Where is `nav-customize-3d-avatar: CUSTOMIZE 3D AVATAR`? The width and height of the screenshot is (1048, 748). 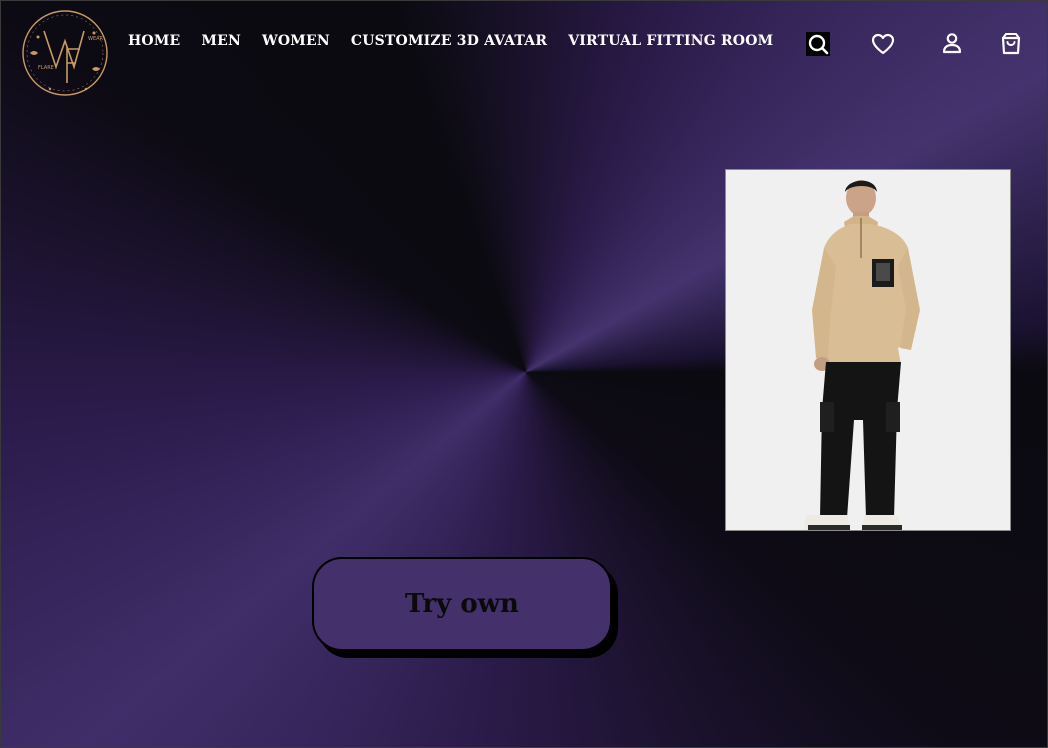 nav-customize-3d-avatar: CUSTOMIZE 3D AVATAR is located at coordinates (449, 41).